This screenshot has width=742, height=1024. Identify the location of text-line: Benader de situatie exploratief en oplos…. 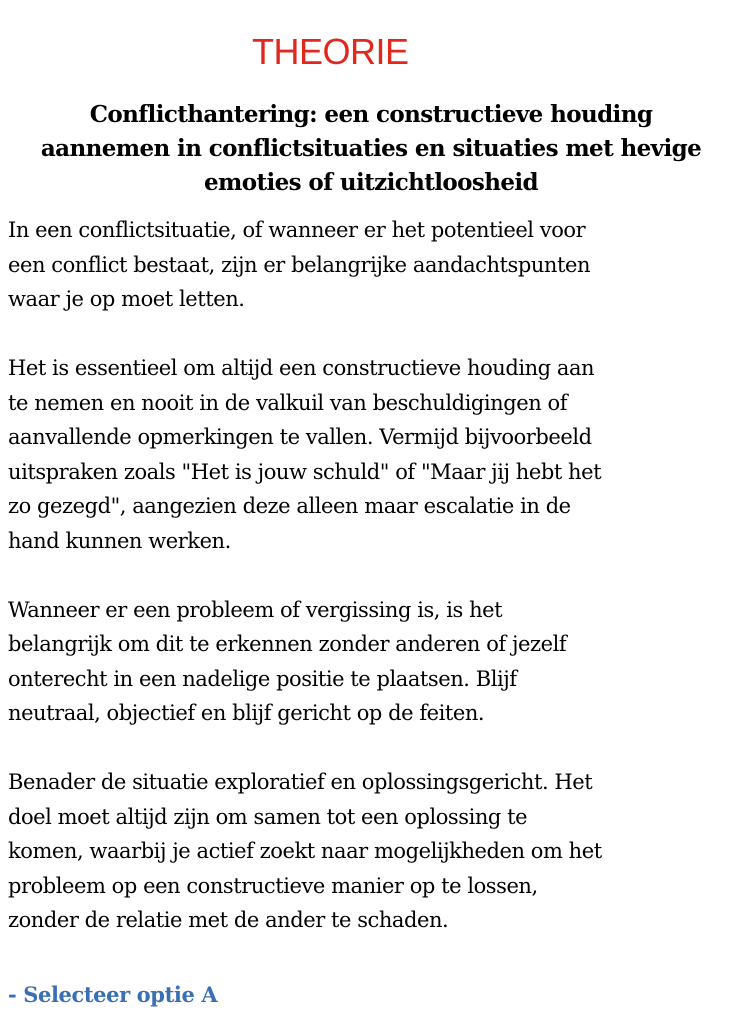
(300, 782).